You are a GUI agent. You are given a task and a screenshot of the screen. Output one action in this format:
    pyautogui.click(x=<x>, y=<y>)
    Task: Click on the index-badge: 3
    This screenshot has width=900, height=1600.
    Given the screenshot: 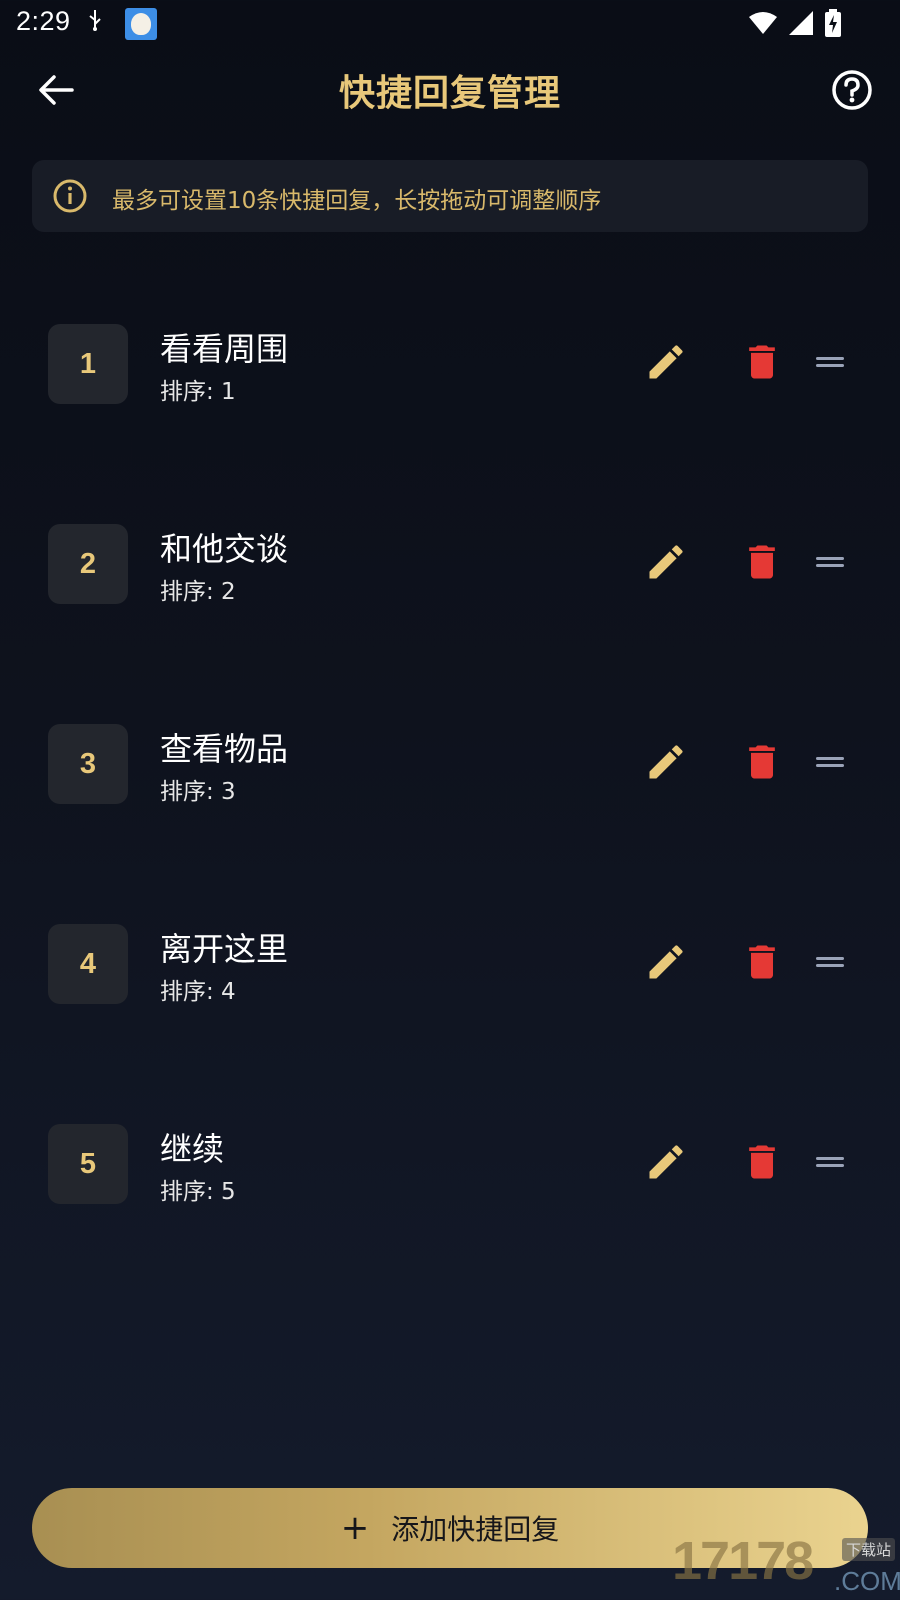 What is the action you would take?
    pyautogui.click(x=88, y=764)
    